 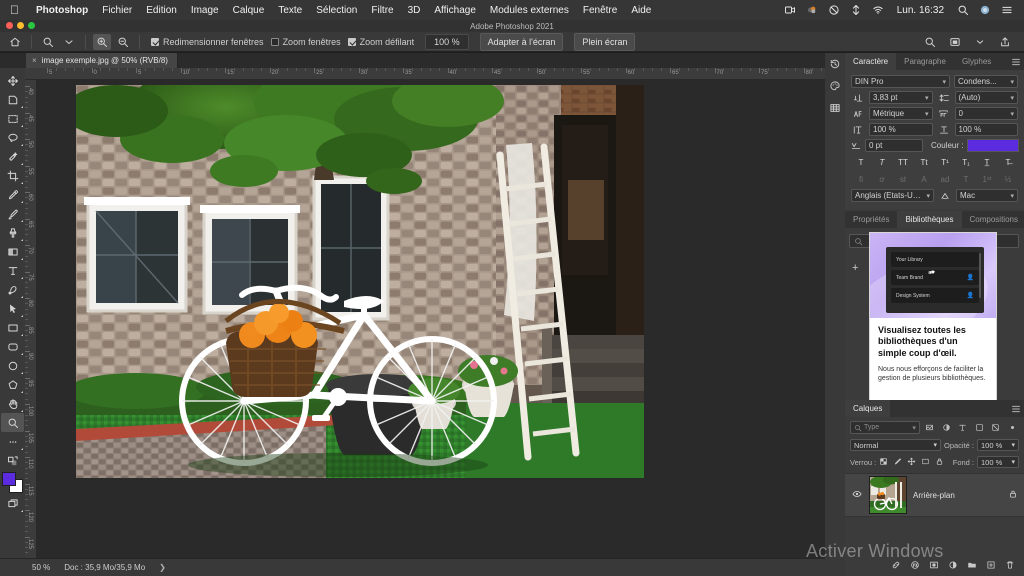 What do you see at coordinates (207, 42) in the screenshot?
I see `checkbox-resize-windows: Redimensionner fenêtres` at bounding box center [207, 42].